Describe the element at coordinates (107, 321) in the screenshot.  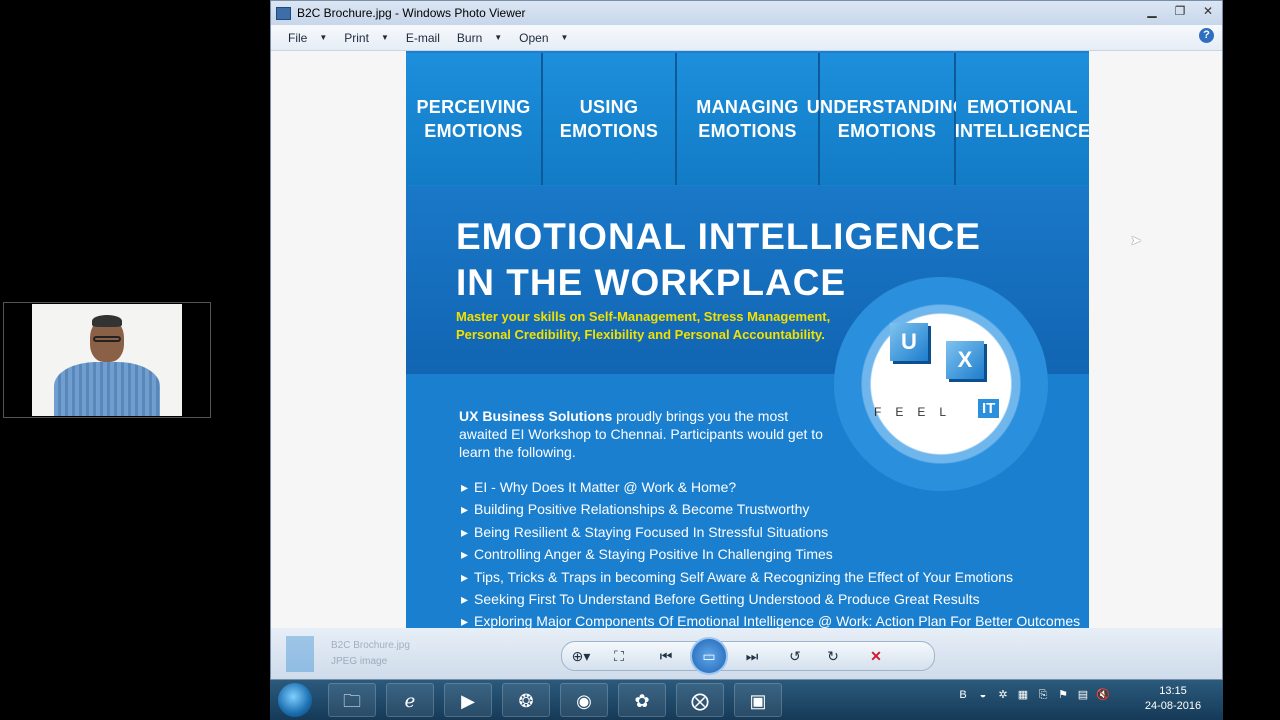
I see `presenter-hair` at that location.